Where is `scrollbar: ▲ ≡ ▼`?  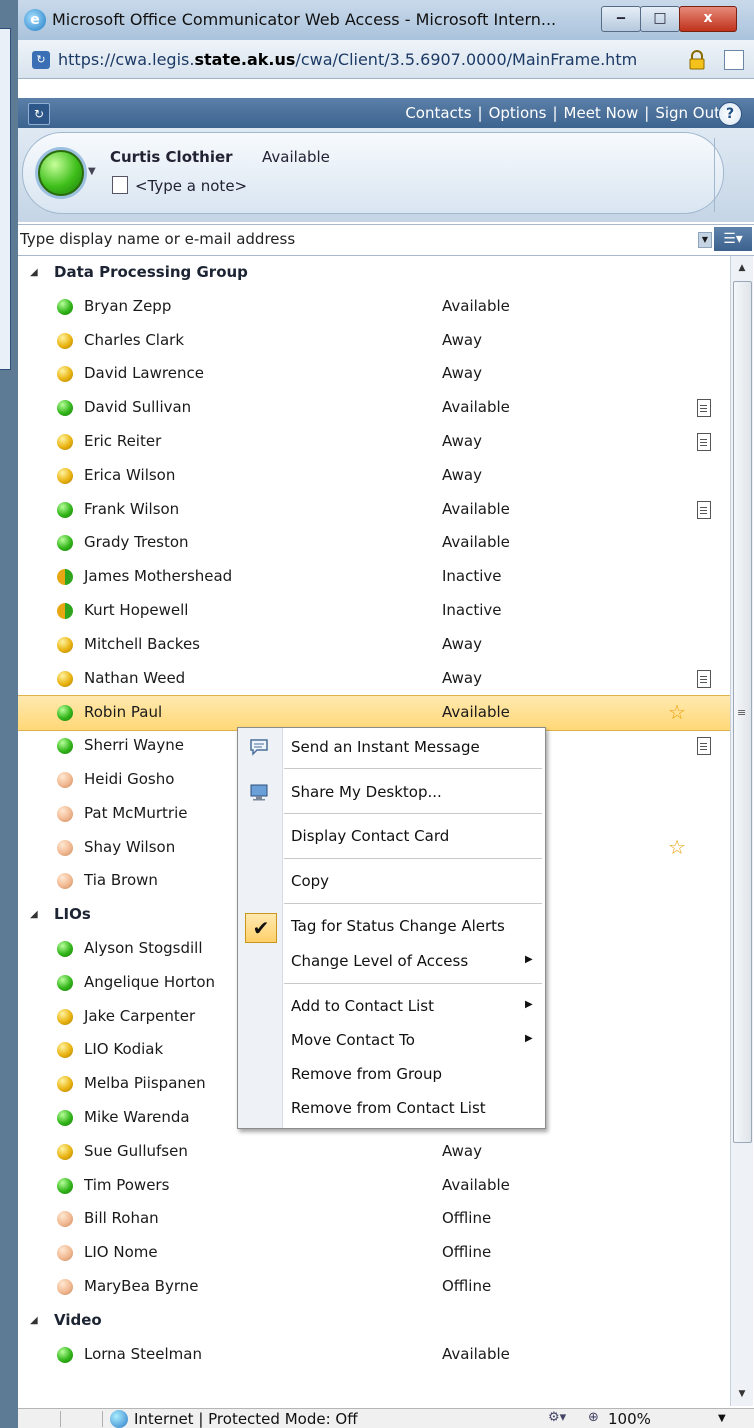
scrollbar: ▲ ≡ ▼ is located at coordinates (741, 831).